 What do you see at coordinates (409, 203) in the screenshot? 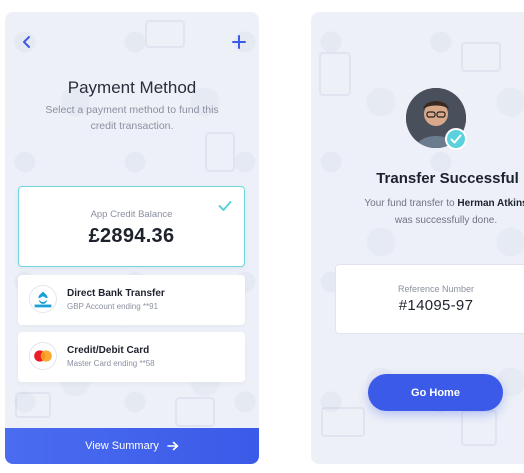
I see `message-prefix: Your fund transfer to` at bounding box center [409, 203].